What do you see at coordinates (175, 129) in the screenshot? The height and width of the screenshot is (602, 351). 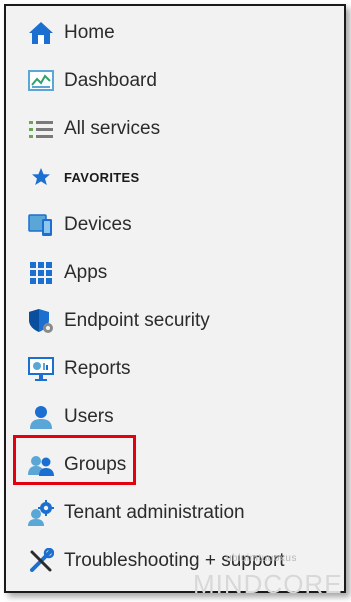 I see `nav-item-all-services: All services` at bounding box center [175, 129].